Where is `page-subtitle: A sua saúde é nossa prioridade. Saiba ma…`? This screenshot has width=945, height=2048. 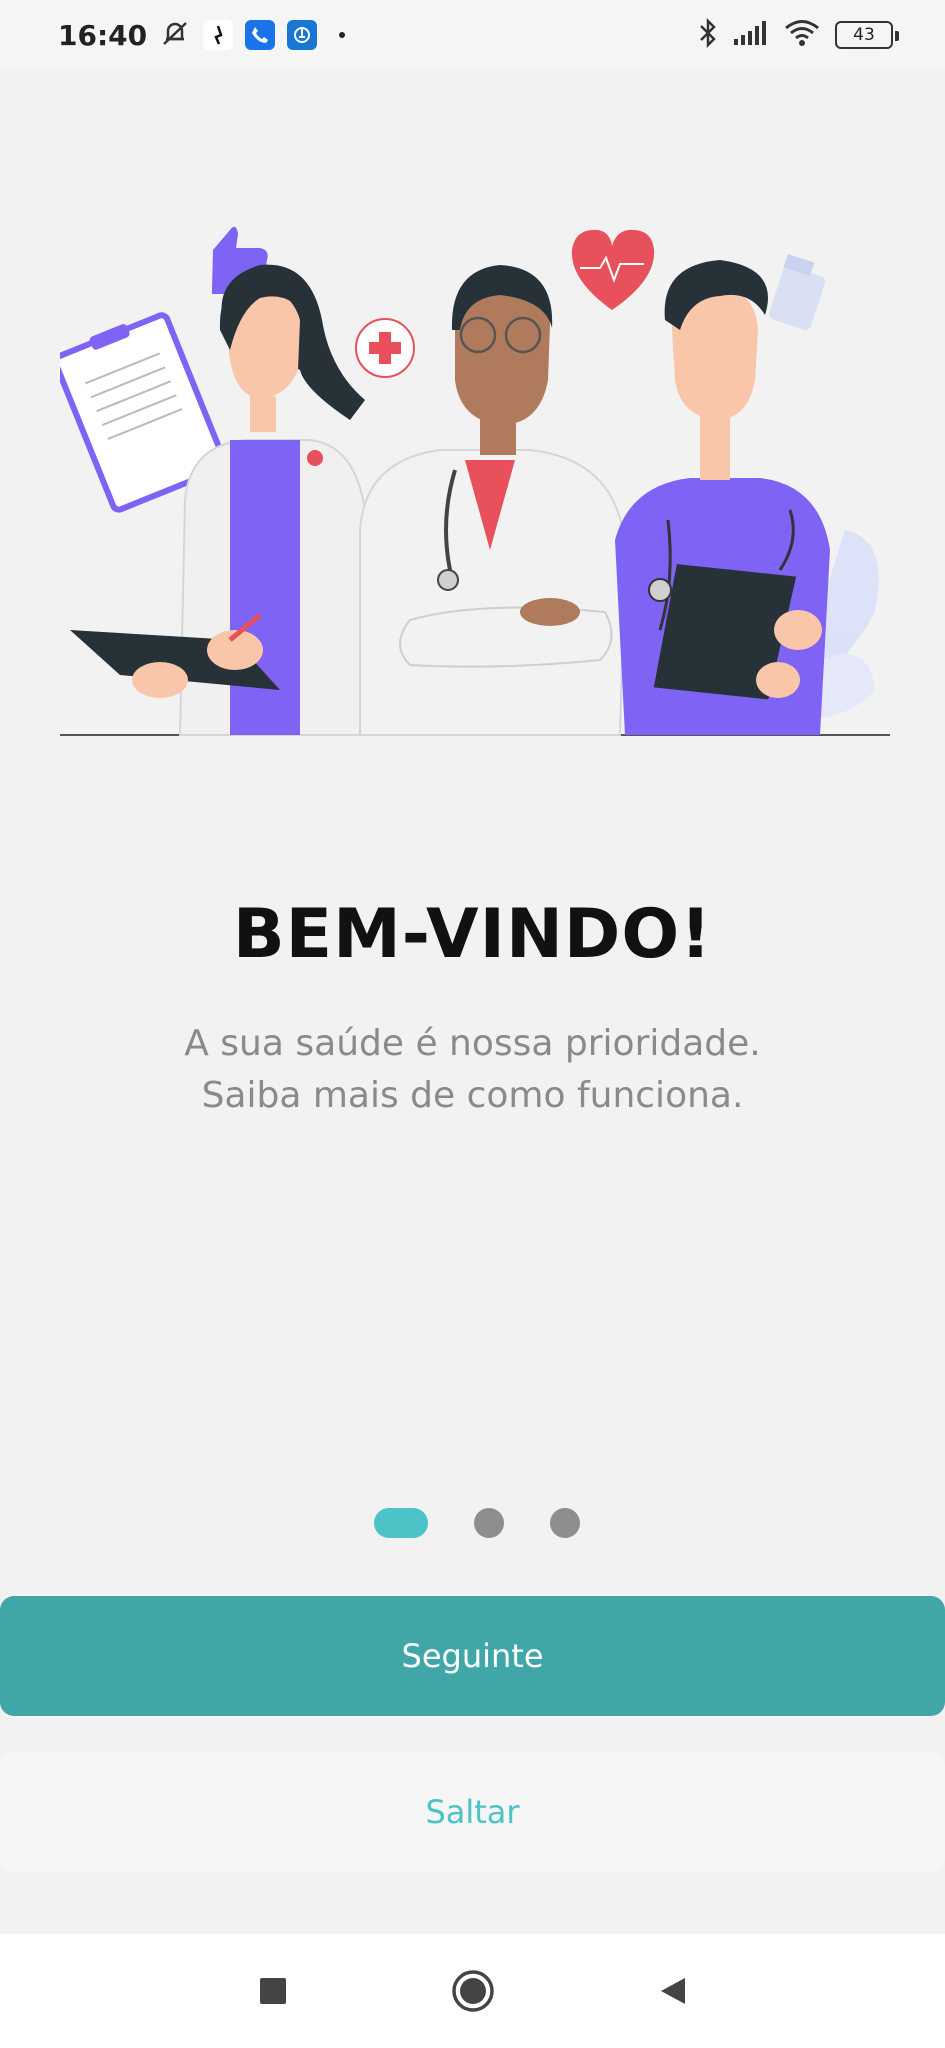 page-subtitle: A sua saúde é nossa prioridade. Saiba ma… is located at coordinates (472, 1070).